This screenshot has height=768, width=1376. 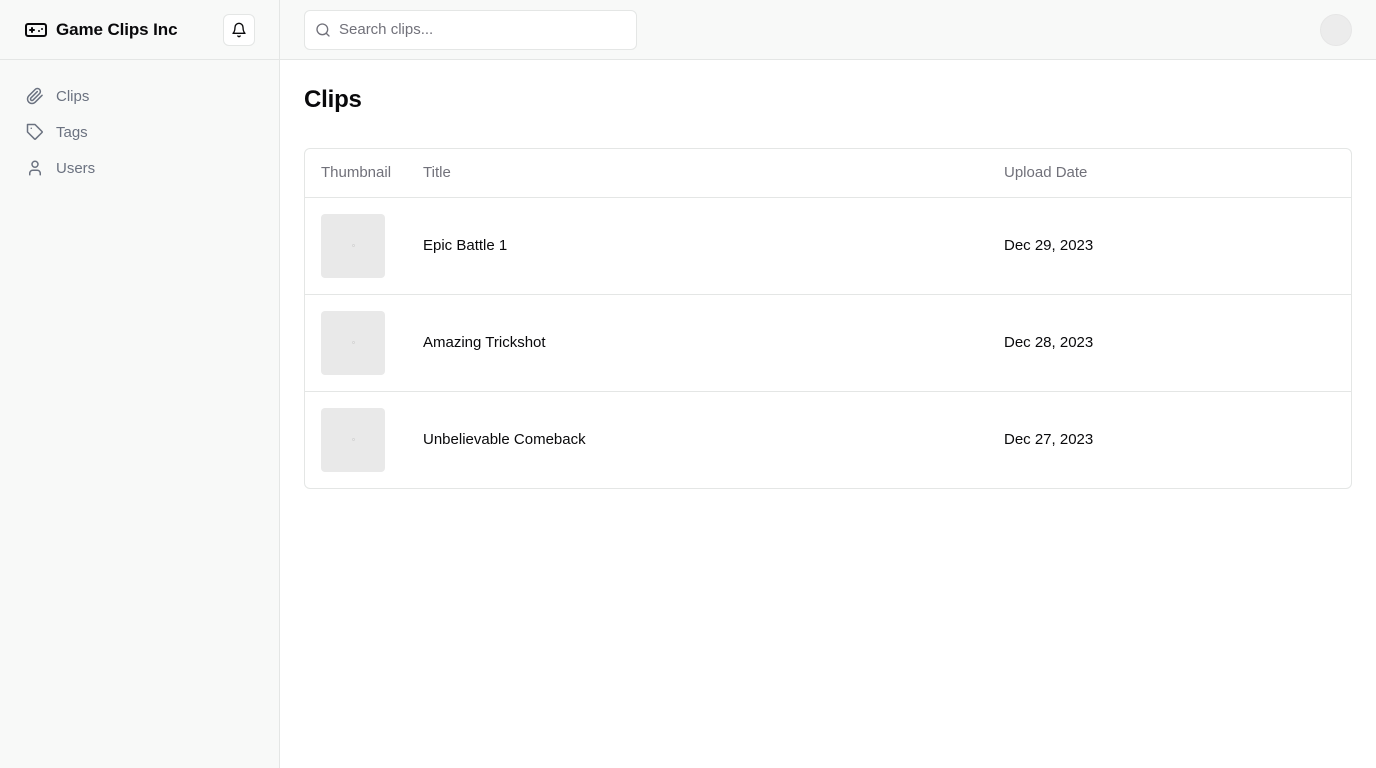 I want to click on search-icon, so click(x=323, y=30).